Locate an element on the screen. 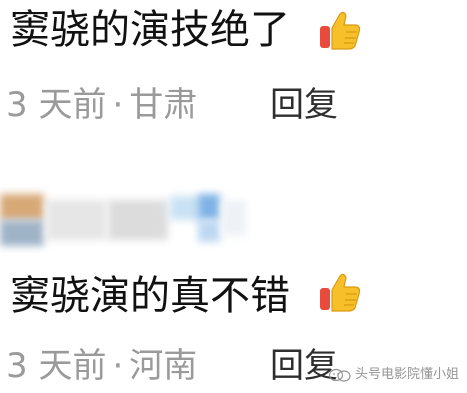 Image resolution: width=467 pixels, height=393 pixels. comment-text: 窦骁的演技绝了 is located at coordinates (150, 30).